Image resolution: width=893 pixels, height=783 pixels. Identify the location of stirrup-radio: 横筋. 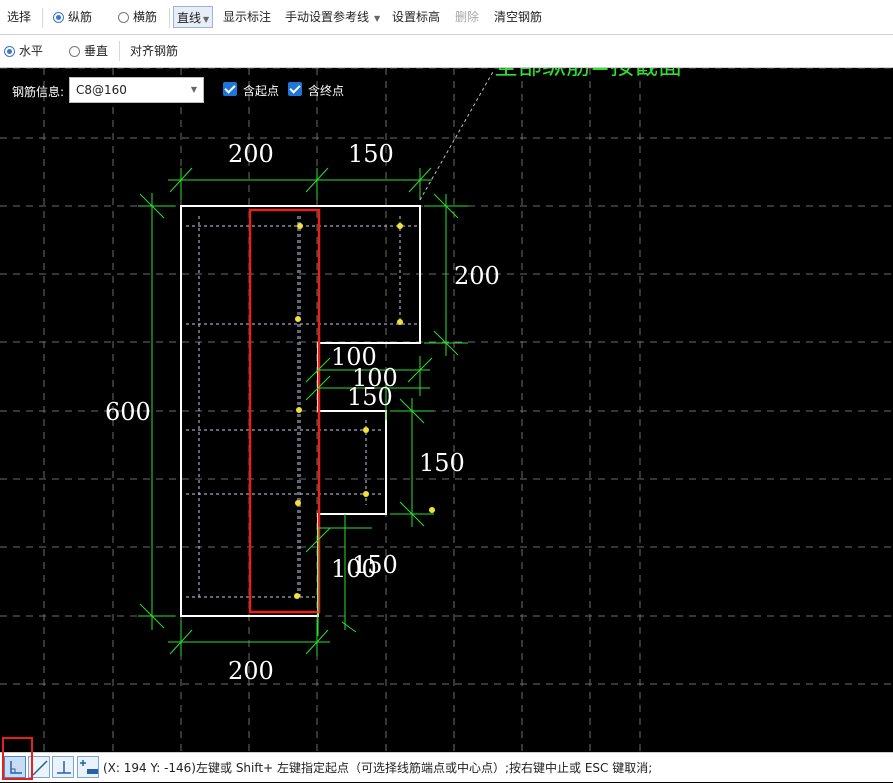
(137, 17).